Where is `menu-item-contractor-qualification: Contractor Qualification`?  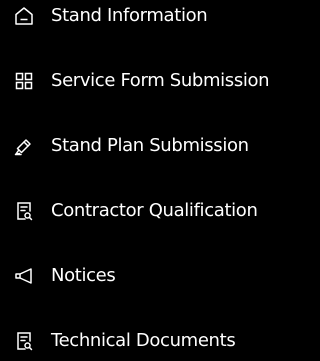 menu-item-contractor-qualification: Contractor Qualification is located at coordinates (138, 211).